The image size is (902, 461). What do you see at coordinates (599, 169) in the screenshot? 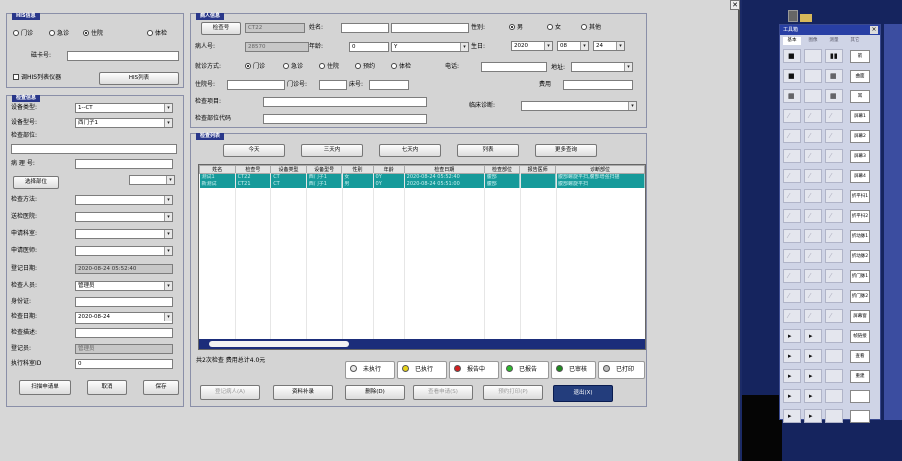
I see `column-header: 诊断部位` at bounding box center [599, 169].